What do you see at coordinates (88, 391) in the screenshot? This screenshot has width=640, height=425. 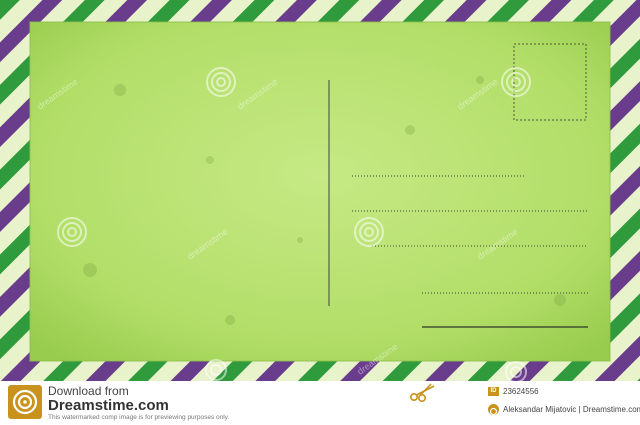 I see `download-from-label: Download from` at bounding box center [88, 391].